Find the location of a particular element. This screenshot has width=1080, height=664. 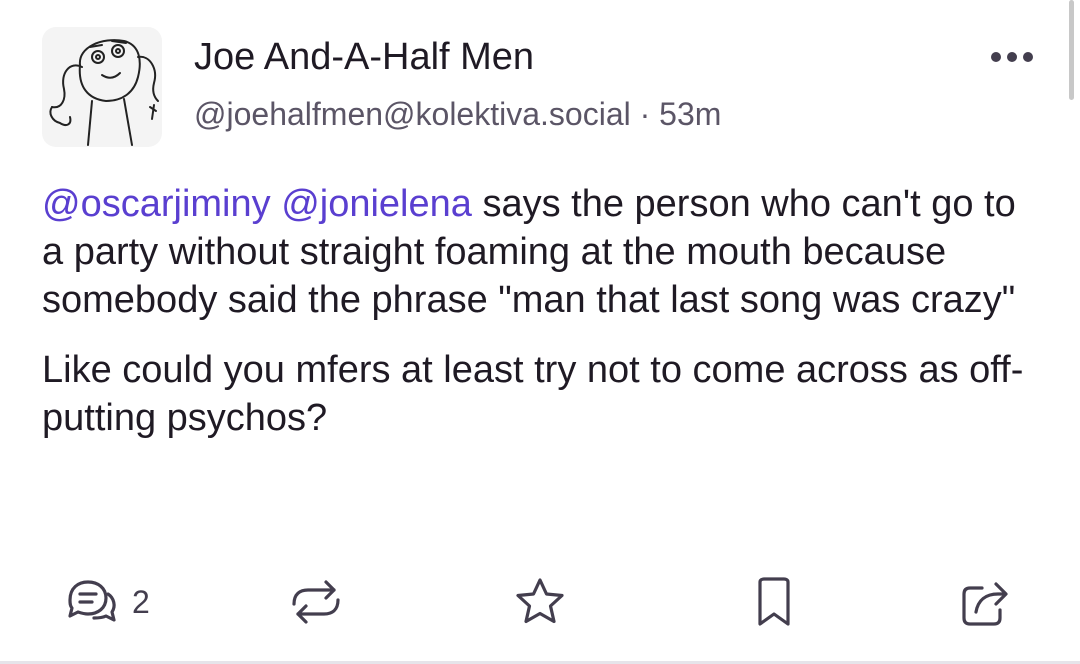

mention-link: @jonielena is located at coordinates (376, 204).